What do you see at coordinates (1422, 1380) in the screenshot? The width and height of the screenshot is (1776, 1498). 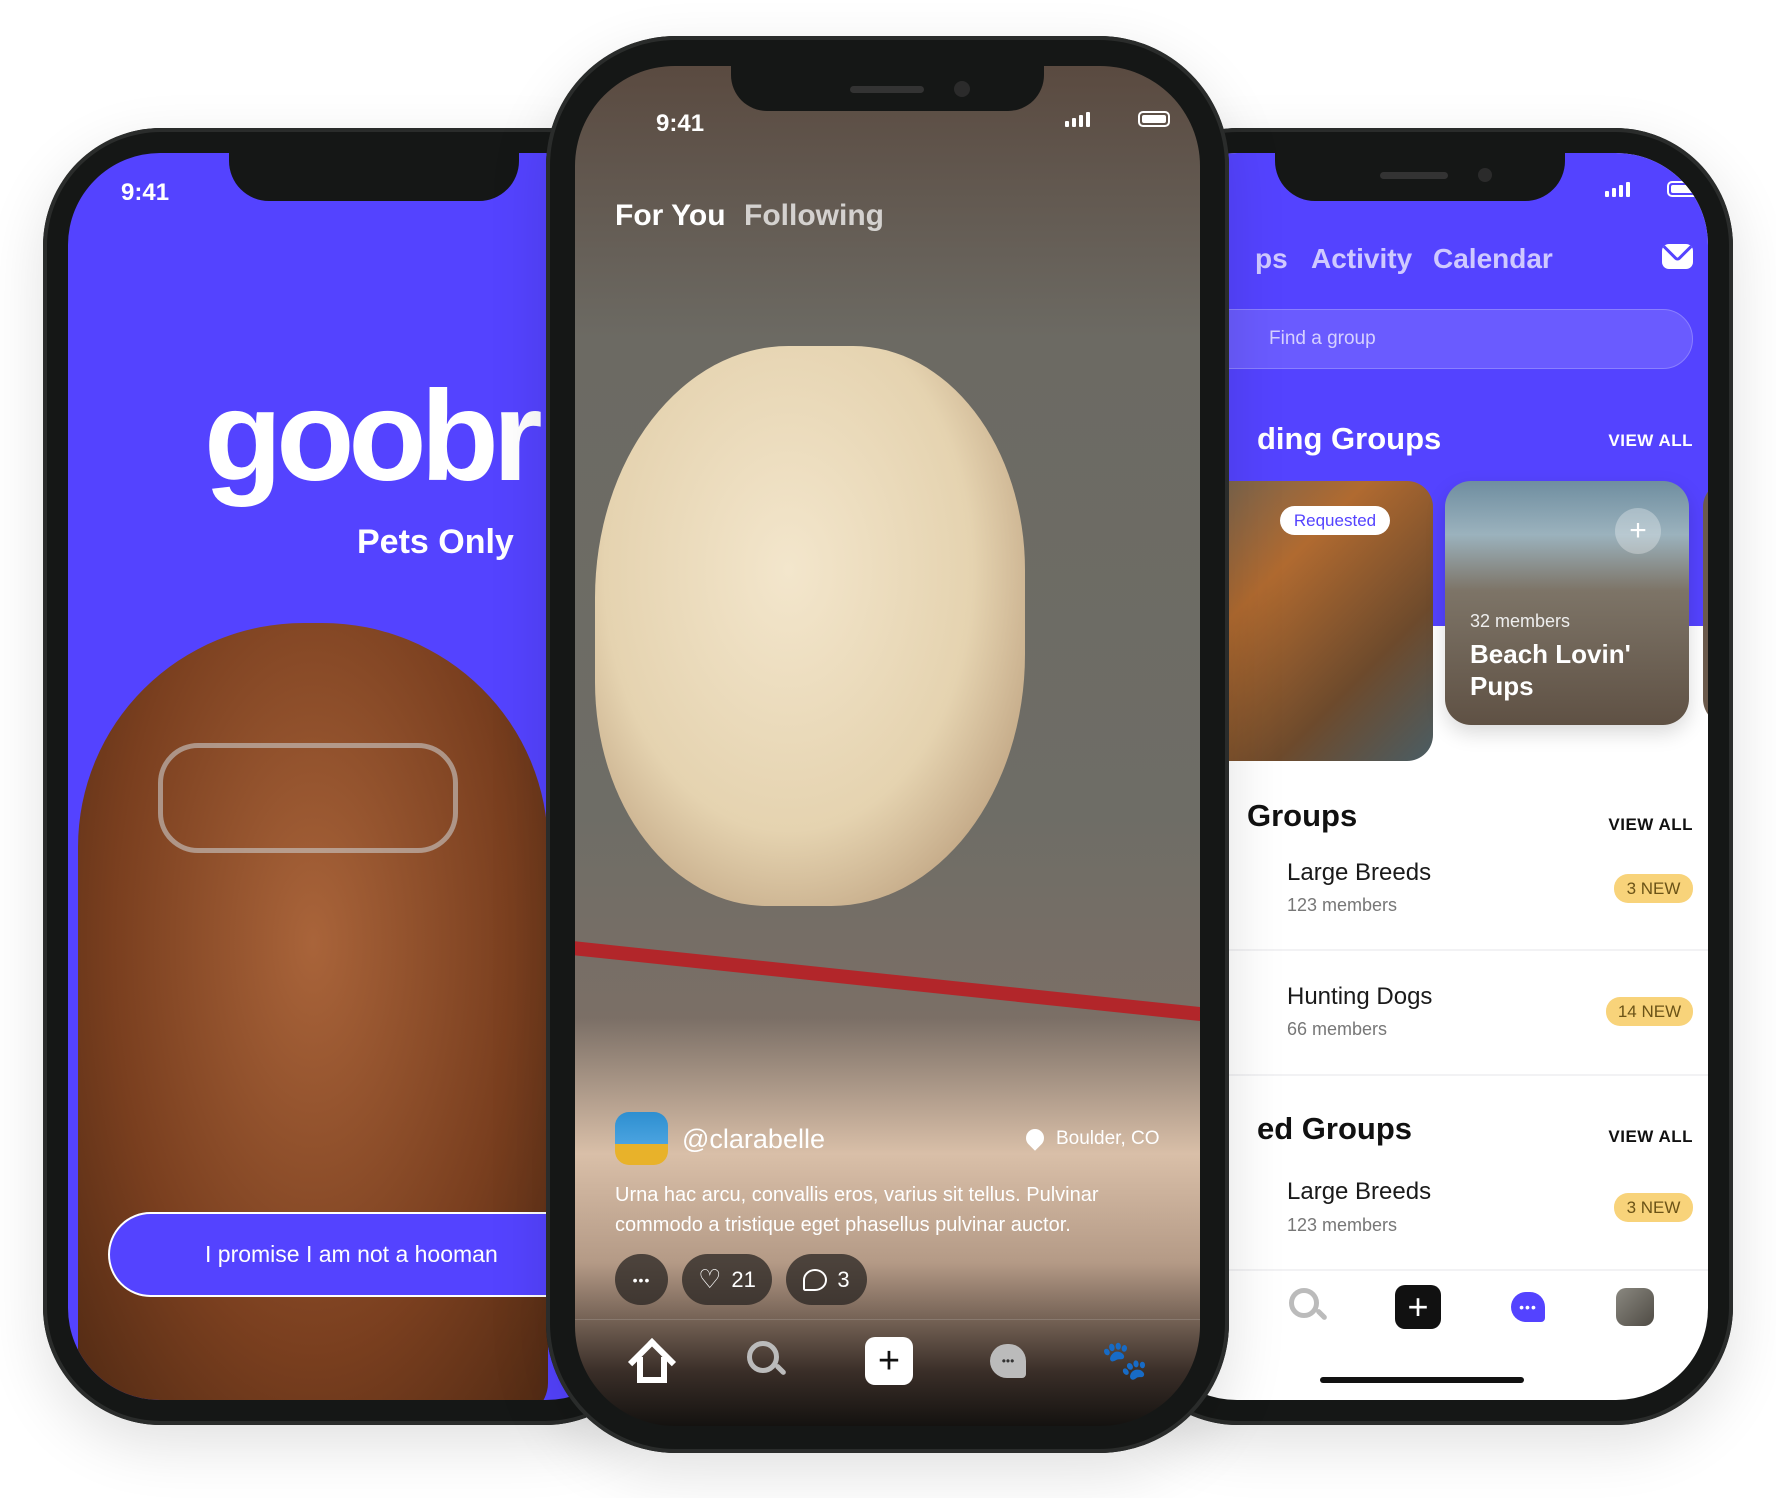 I see `home-indicator` at bounding box center [1422, 1380].